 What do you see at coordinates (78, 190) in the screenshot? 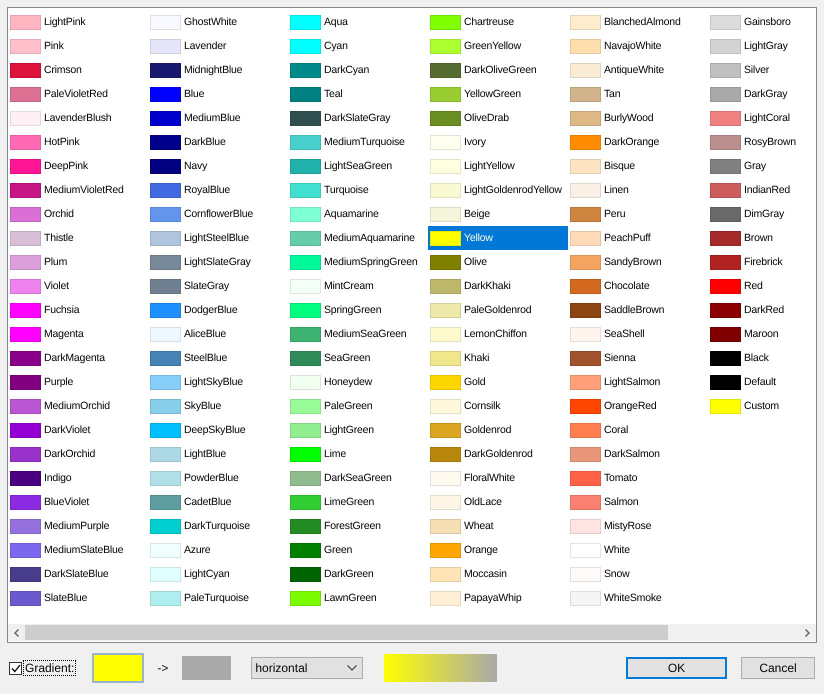
I see `color-item: MediumVioletRed` at bounding box center [78, 190].